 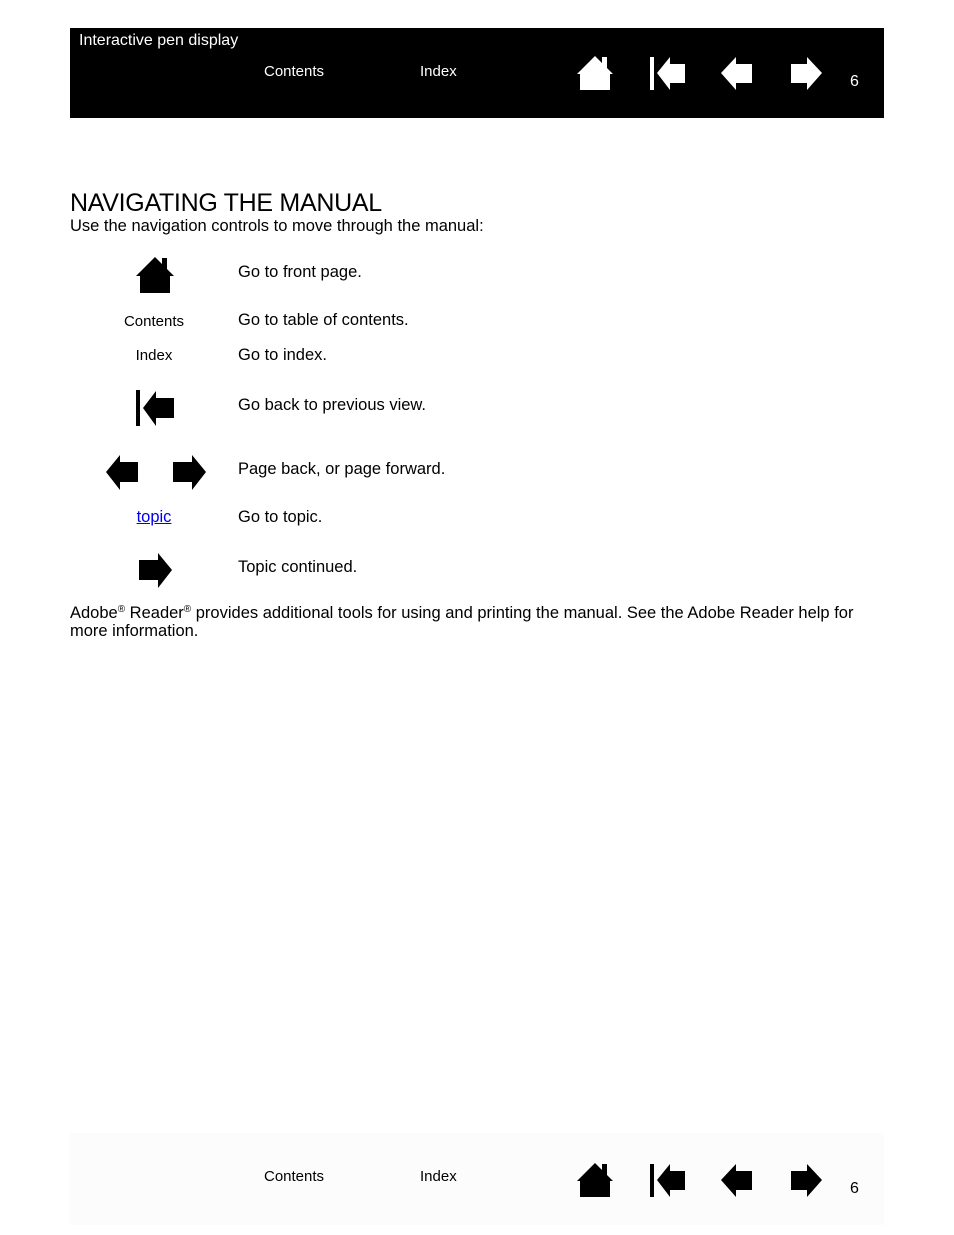 I want to click on page-heading: NAVIGATING THE MANUAL, so click(x=226, y=203).